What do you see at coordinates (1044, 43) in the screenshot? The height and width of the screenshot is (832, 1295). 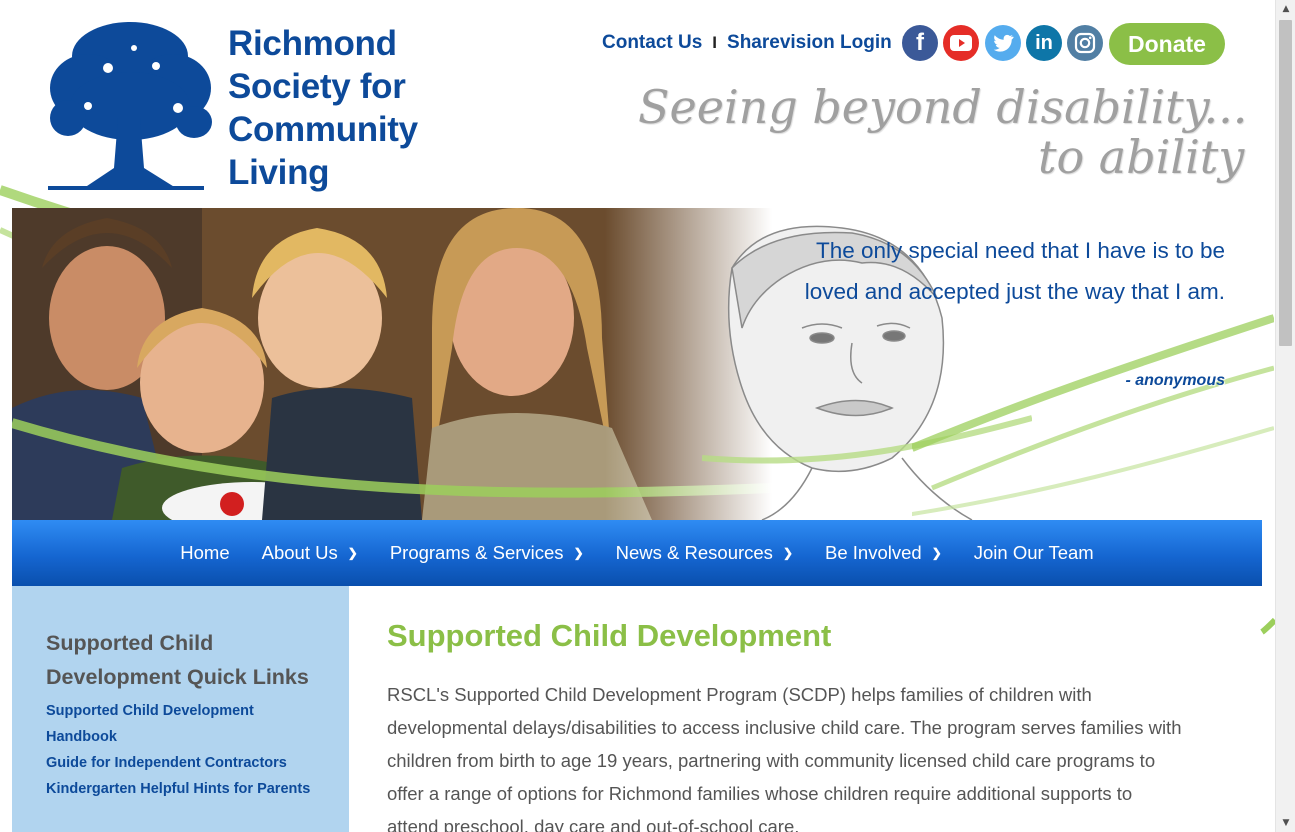 I see `linkedin-icon: in` at bounding box center [1044, 43].